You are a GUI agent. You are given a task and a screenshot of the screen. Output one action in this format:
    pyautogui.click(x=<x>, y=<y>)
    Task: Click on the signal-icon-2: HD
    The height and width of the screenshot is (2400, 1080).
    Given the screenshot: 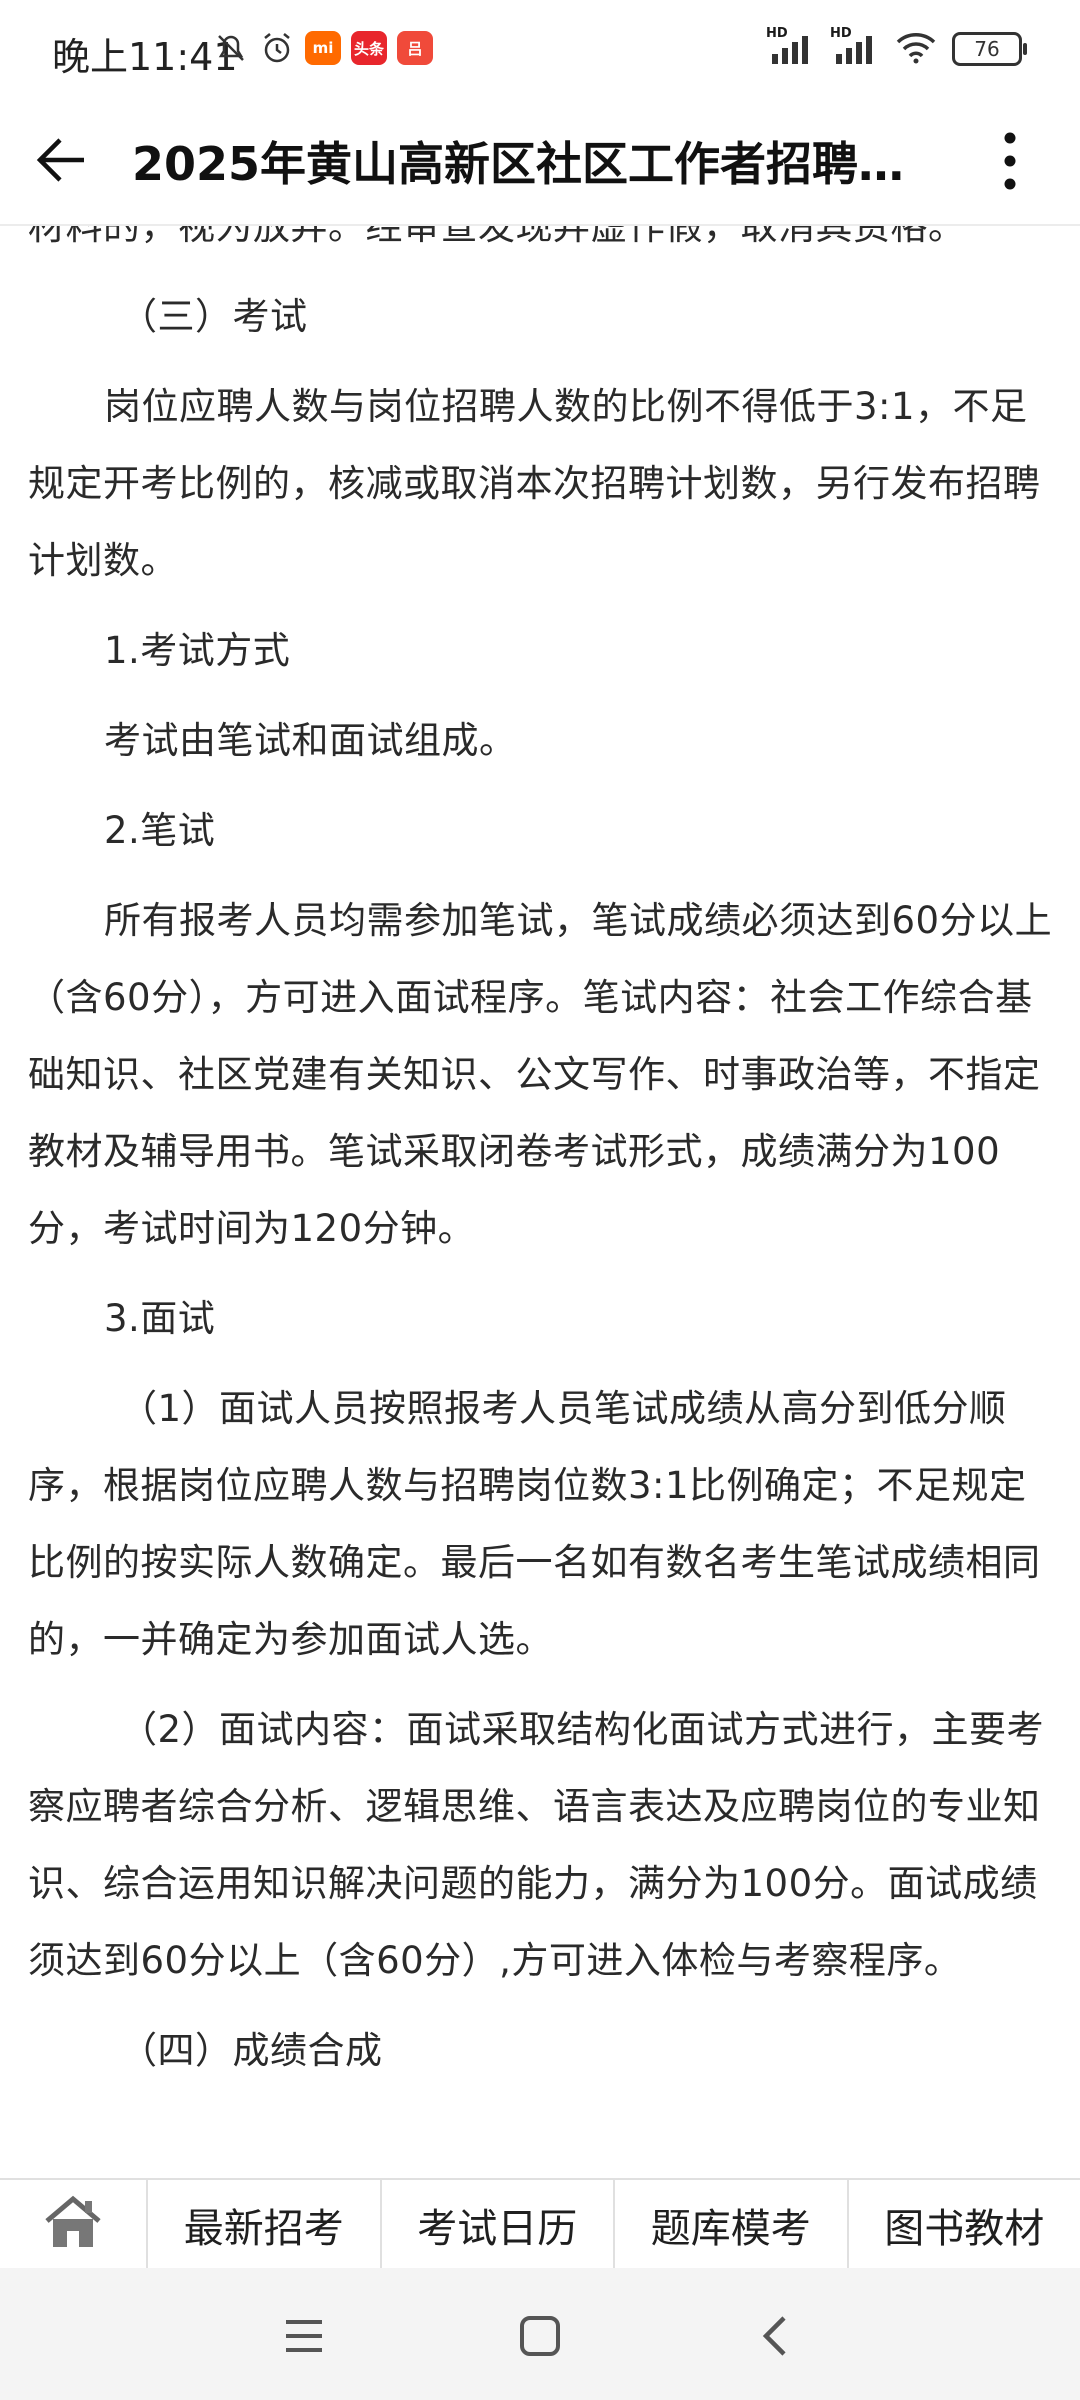 What is the action you would take?
    pyautogui.click(x=855, y=46)
    